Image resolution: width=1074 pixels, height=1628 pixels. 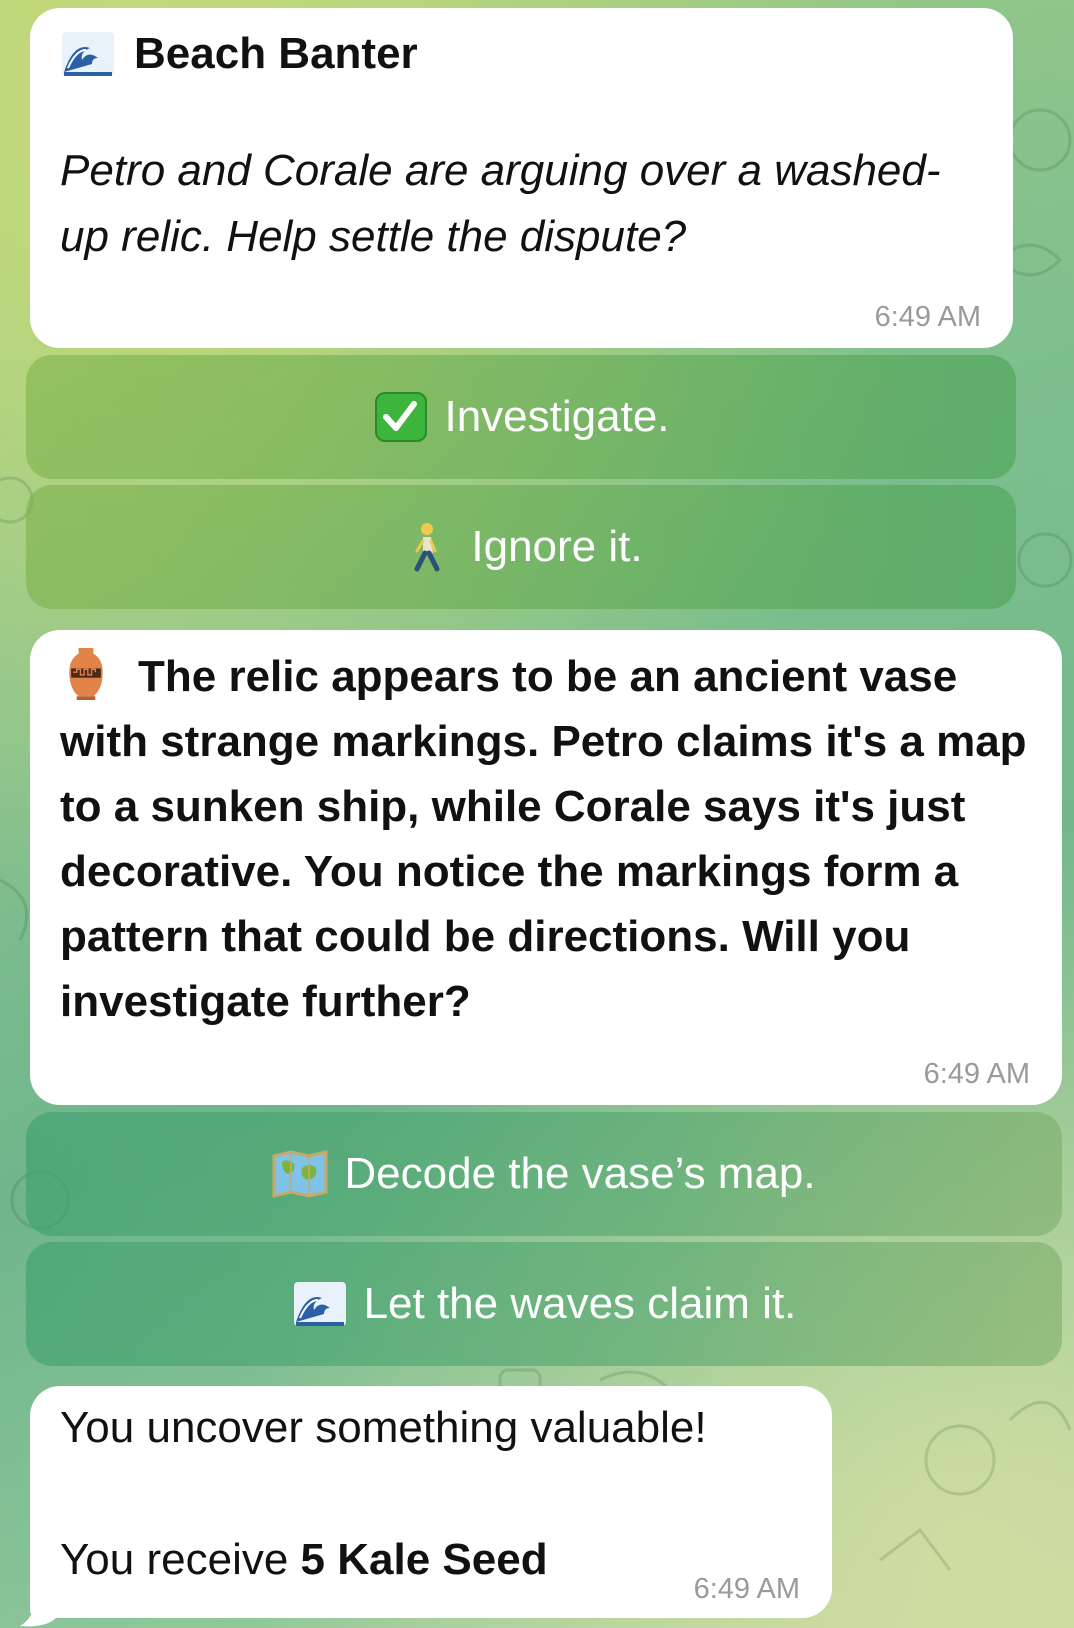 I want to click on investigate-button-label: Investigate., so click(x=557, y=416).